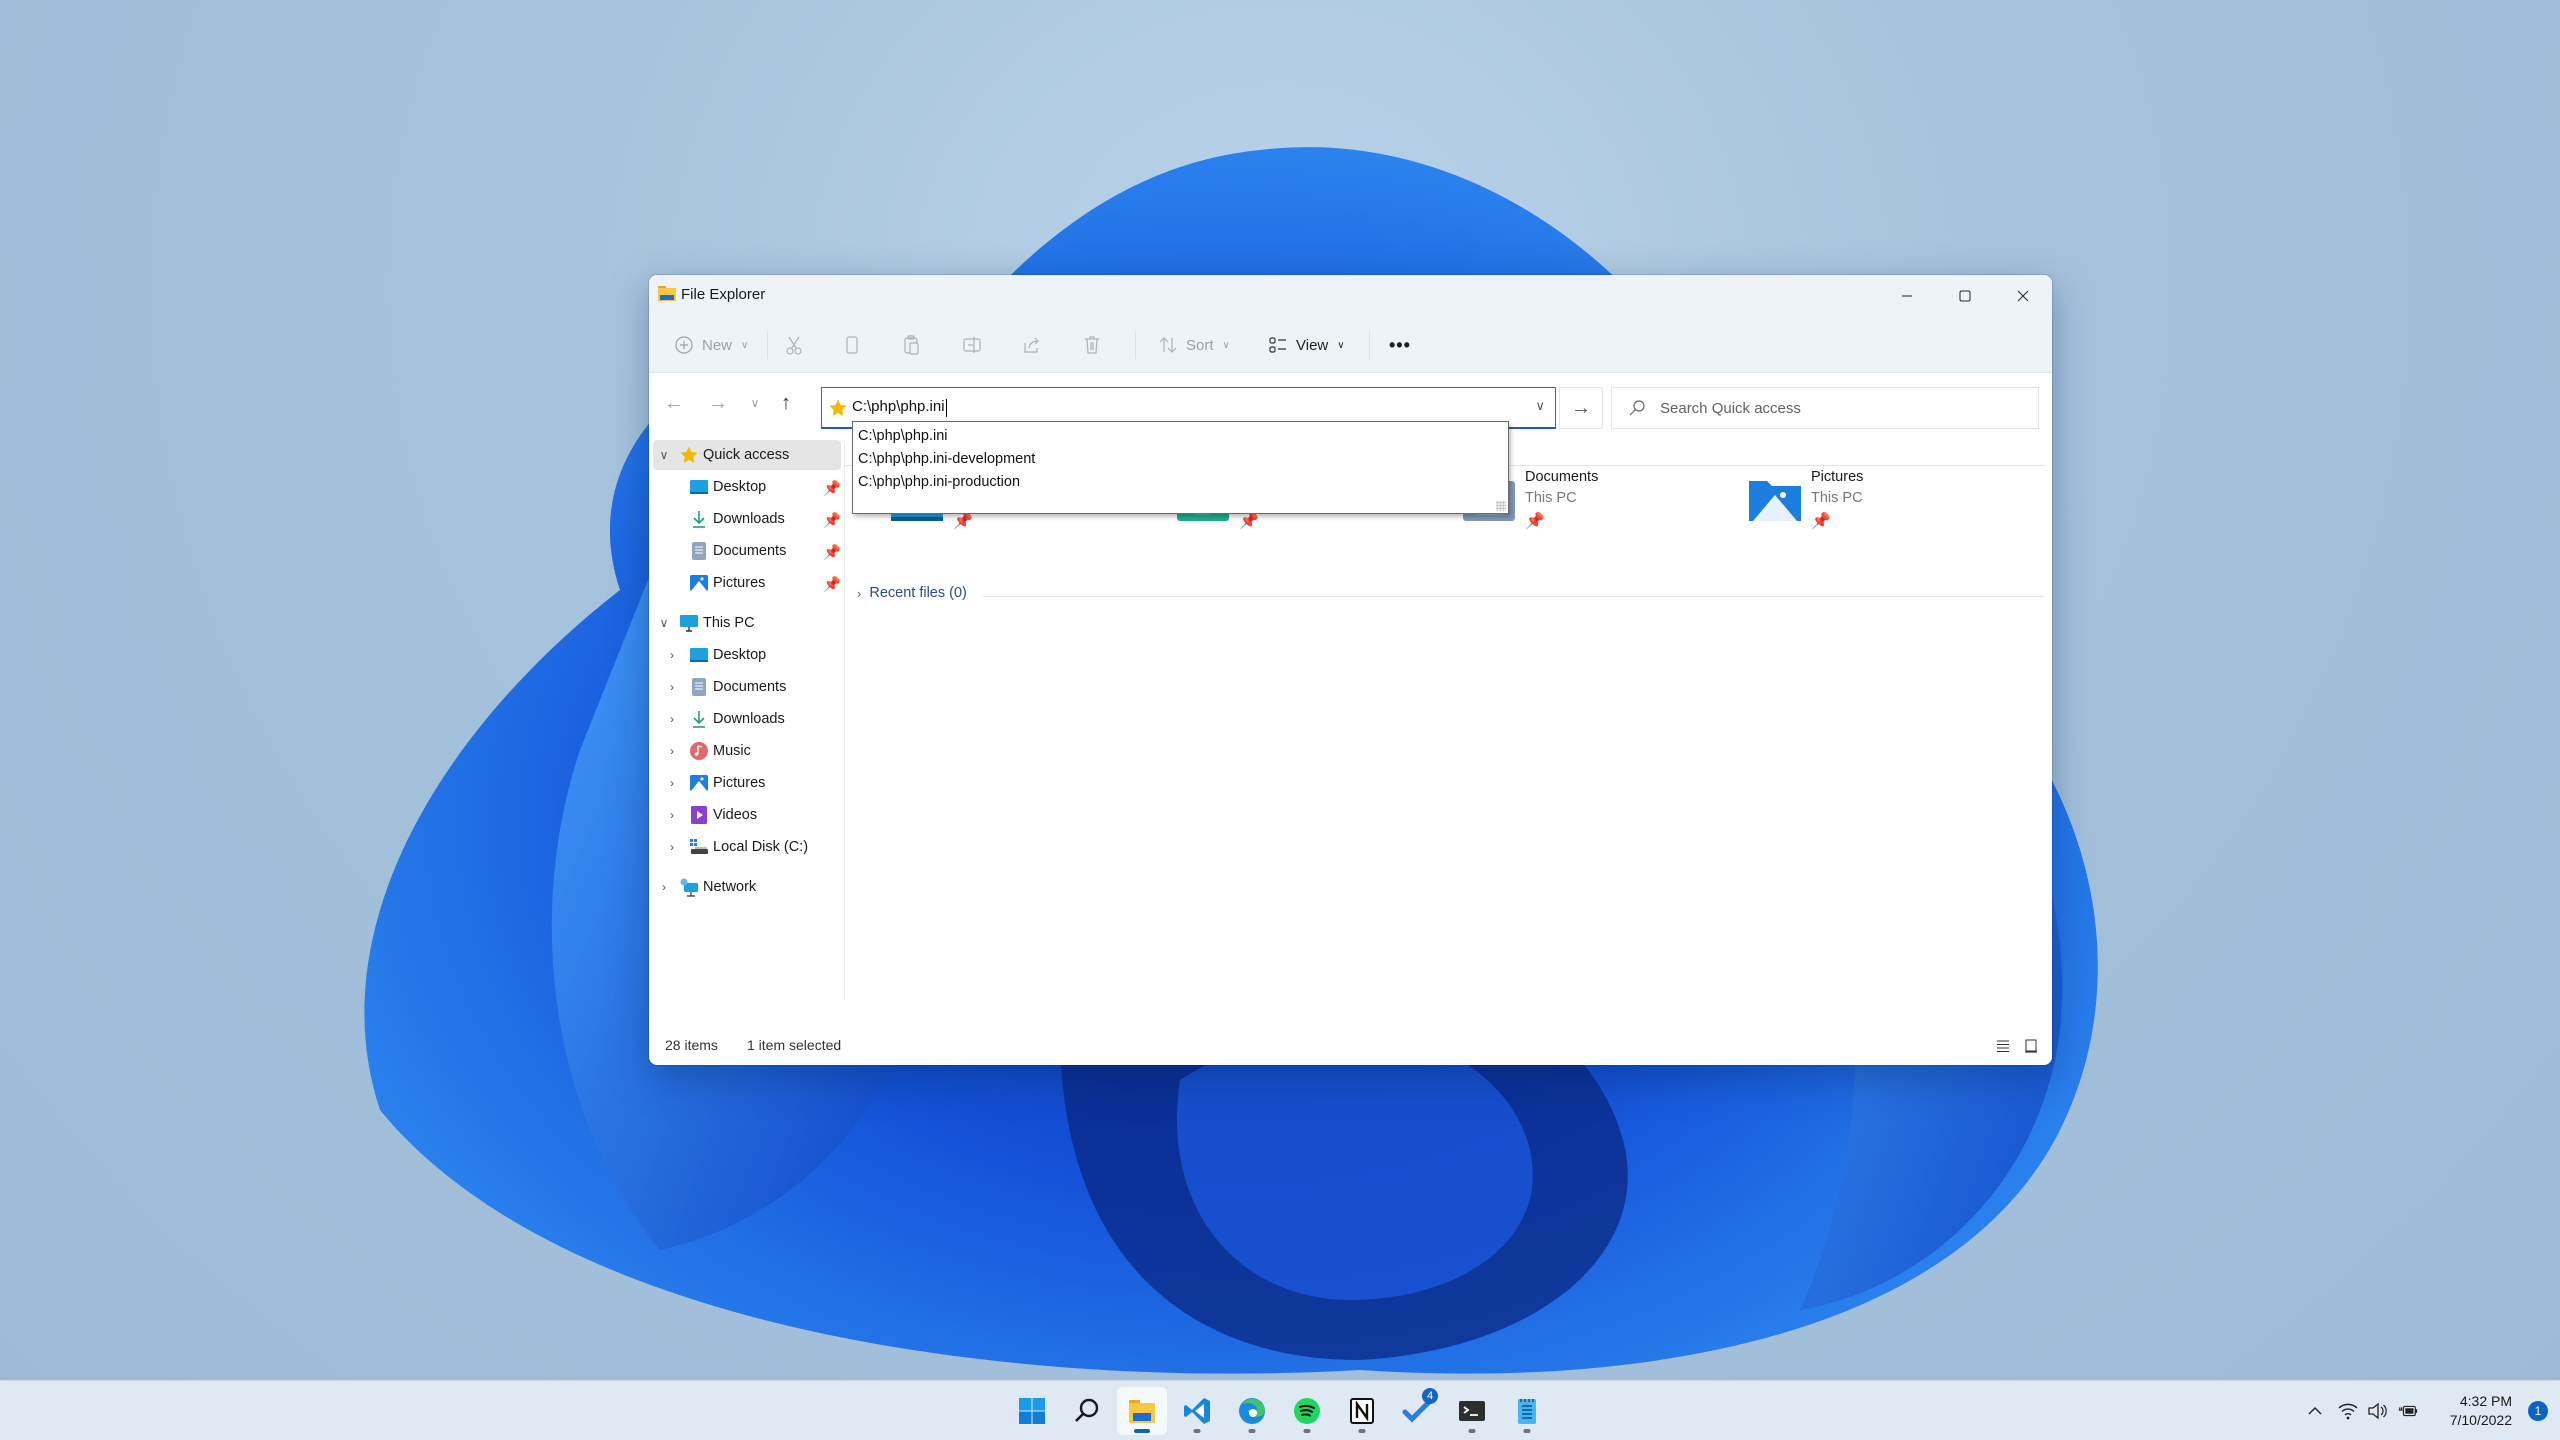 This screenshot has height=1440, width=2560. I want to click on notion-icon, so click(1362, 1411).